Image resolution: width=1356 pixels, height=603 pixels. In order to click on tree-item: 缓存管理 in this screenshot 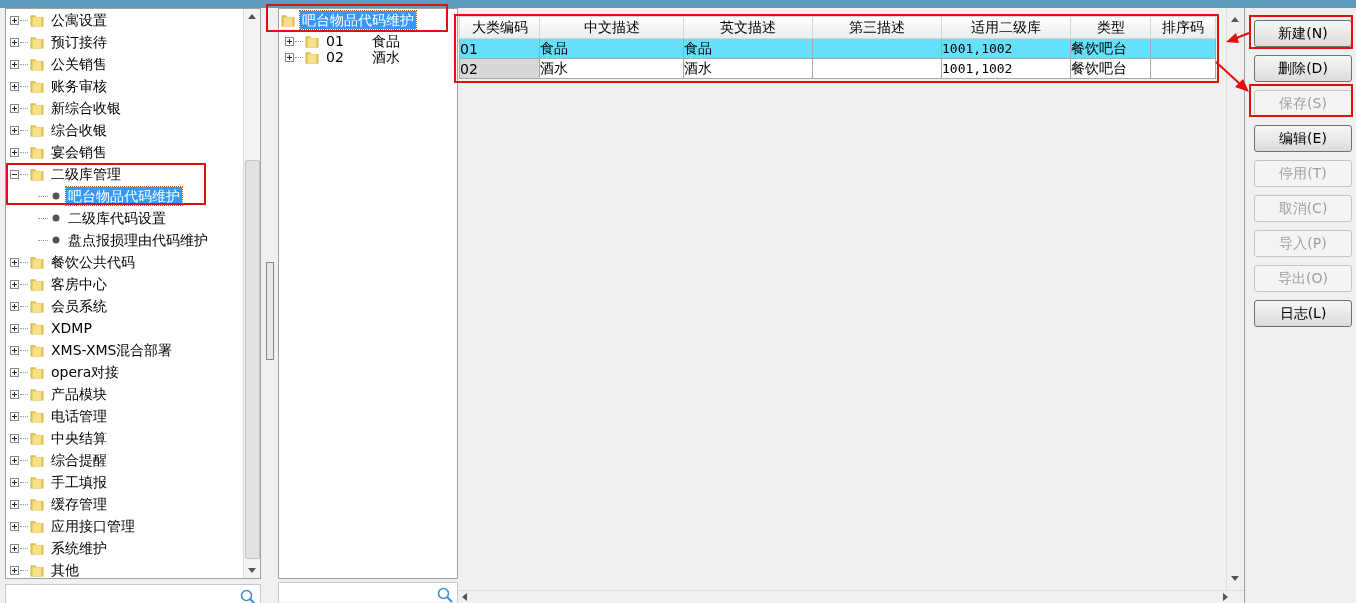, I will do `click(79, 504)`.